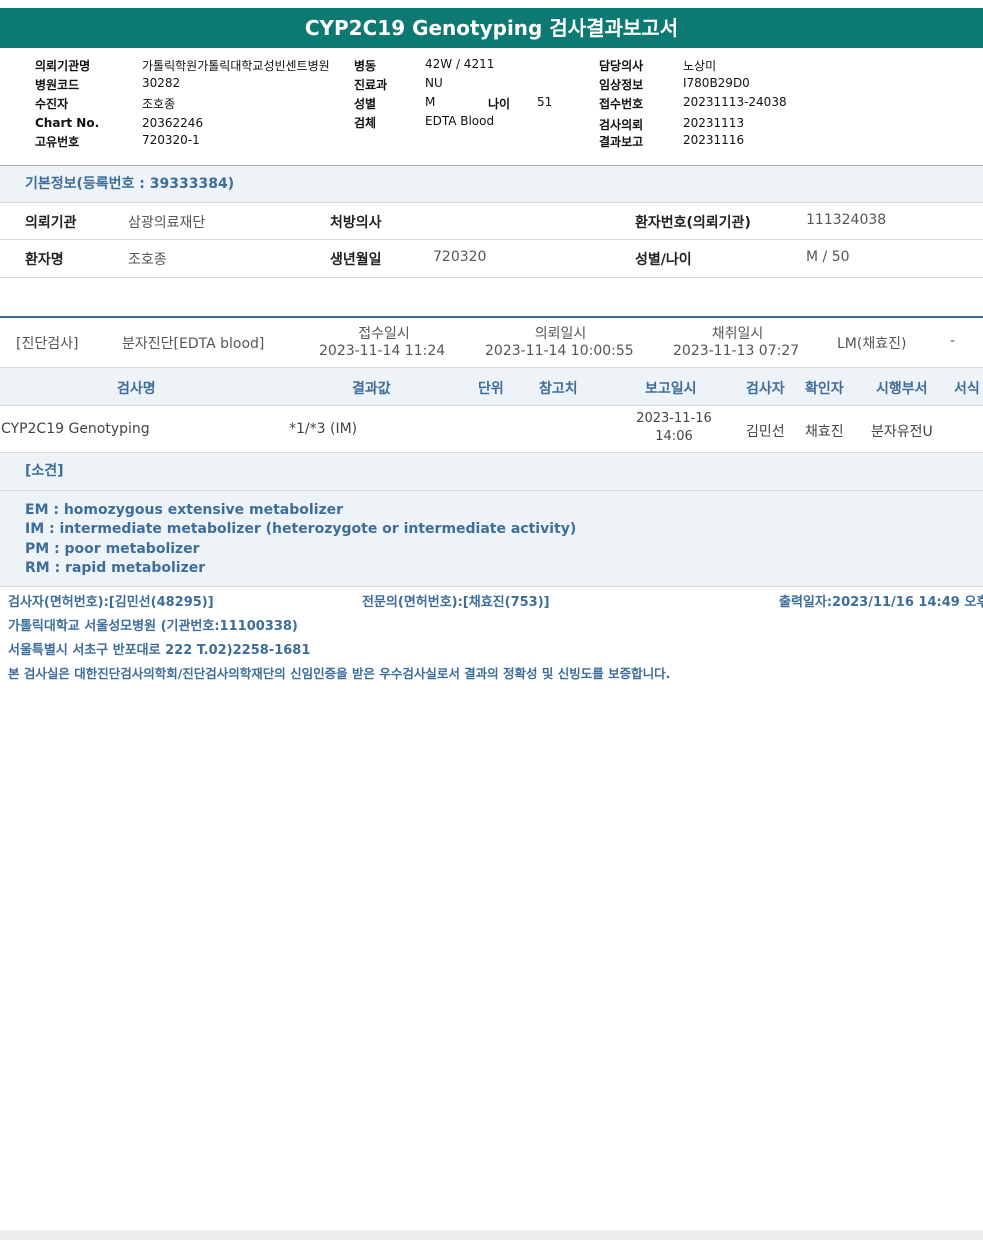  I want to click on col-header-result: 결과값, so click(371, 389).